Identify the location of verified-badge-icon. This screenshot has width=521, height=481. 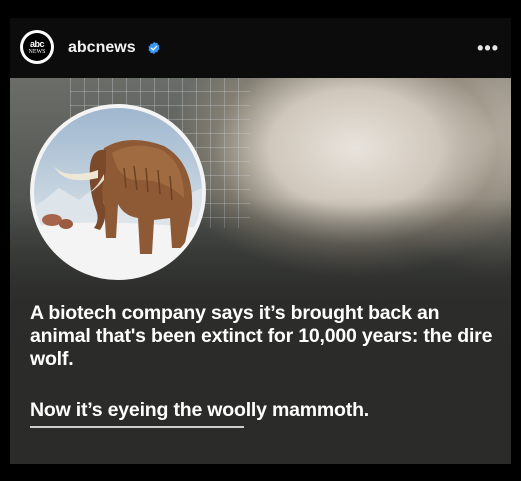
(154, 48).